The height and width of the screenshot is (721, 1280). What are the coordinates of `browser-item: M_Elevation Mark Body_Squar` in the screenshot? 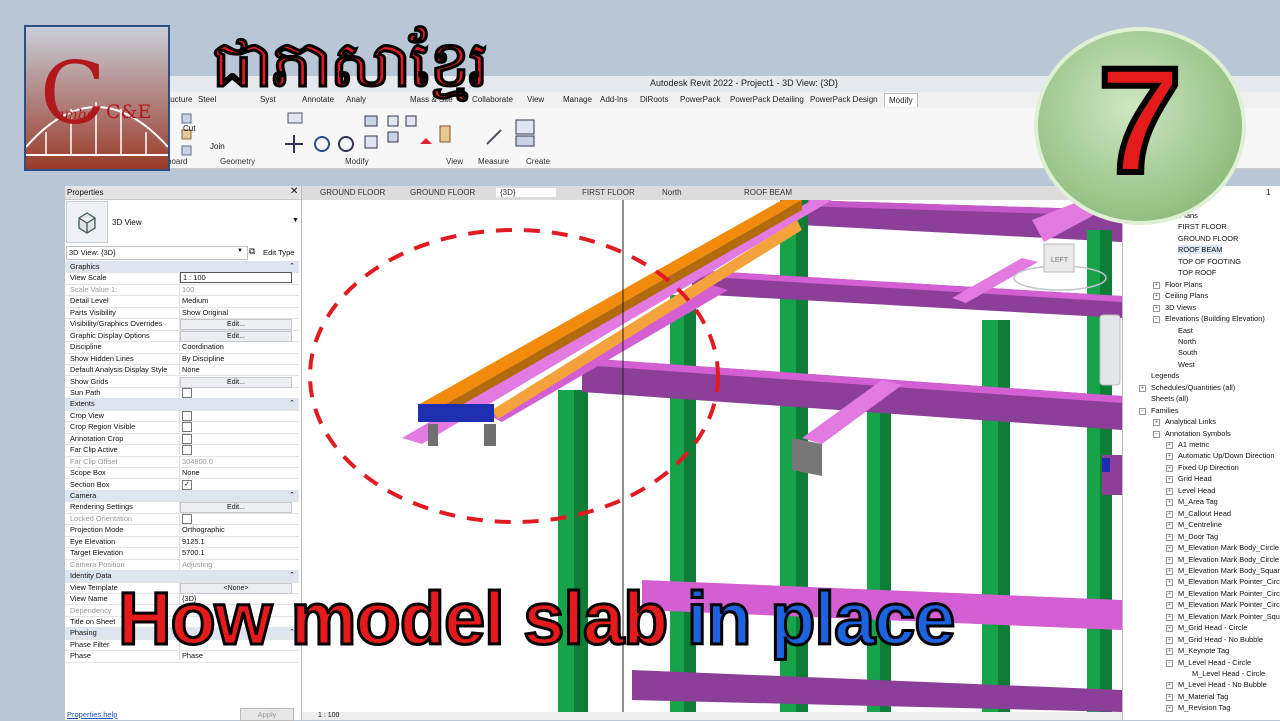 It's located at (1229, 570).